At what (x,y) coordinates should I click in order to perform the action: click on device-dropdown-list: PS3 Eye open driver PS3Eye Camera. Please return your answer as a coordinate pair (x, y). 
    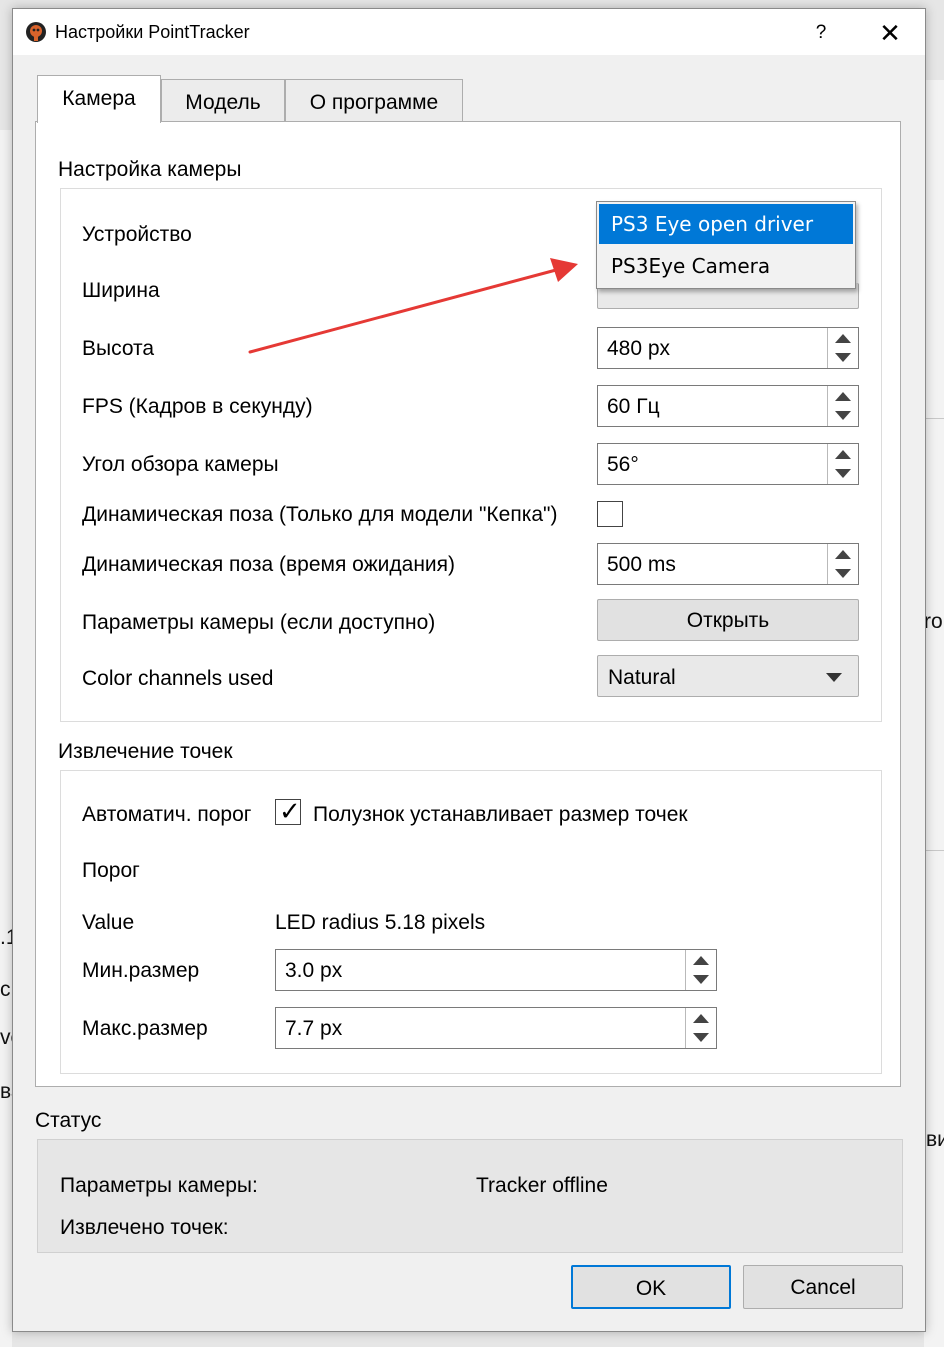
    Looking at the image, I should click on (726, 245).